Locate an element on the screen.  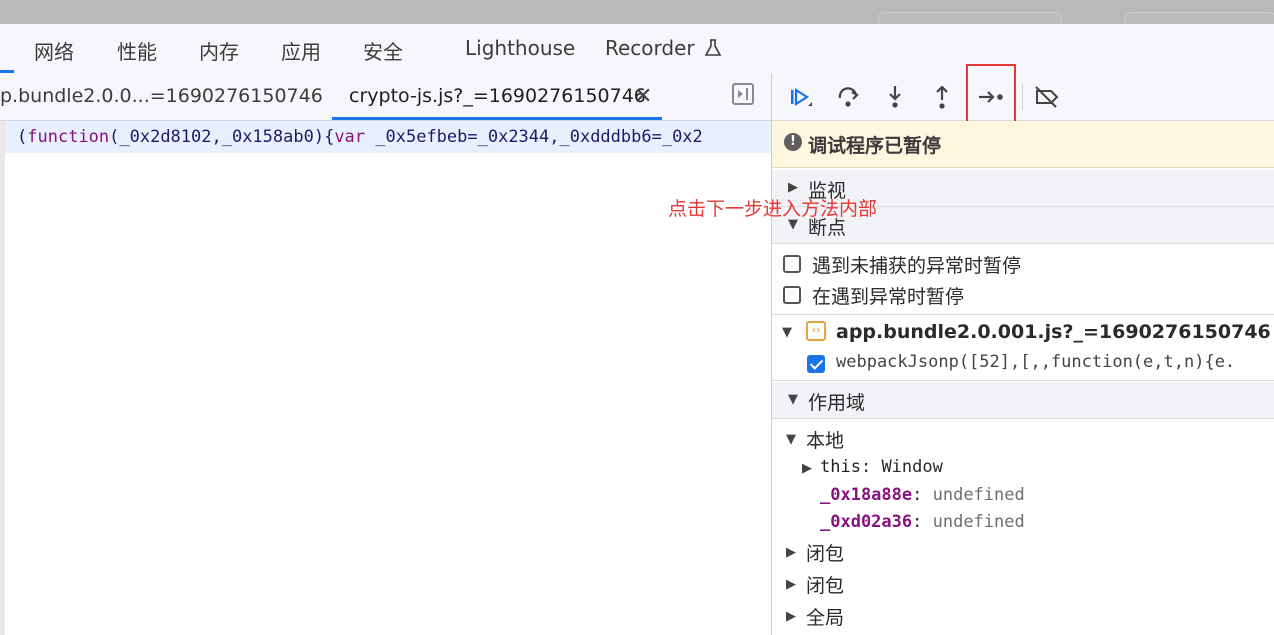
breakpoint-entry: webpackJsonp([52],[,,function(e,t,n){e. is located at coordinates (1035, 362).